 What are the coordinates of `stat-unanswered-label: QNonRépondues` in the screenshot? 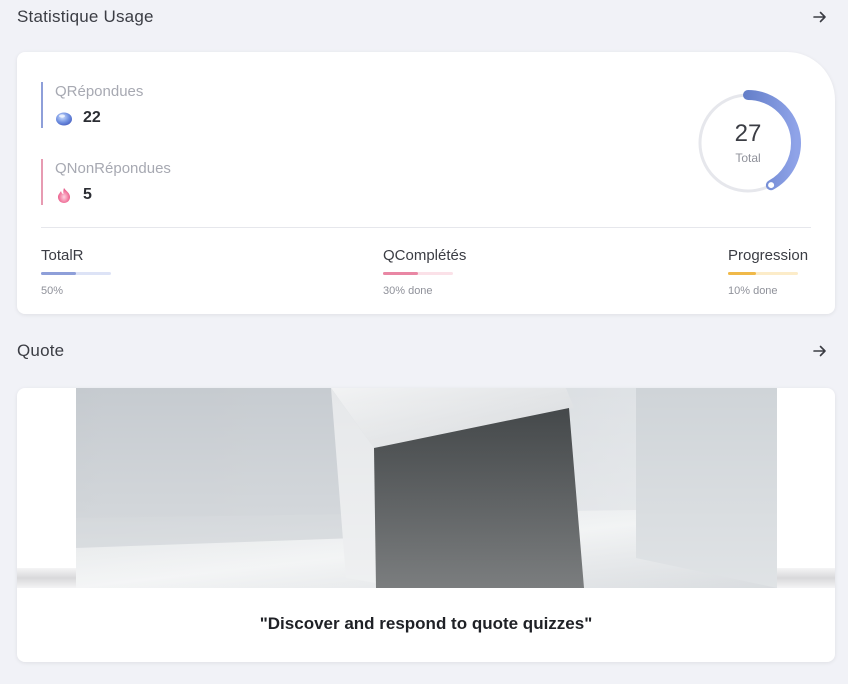 It's located at (113, 168).